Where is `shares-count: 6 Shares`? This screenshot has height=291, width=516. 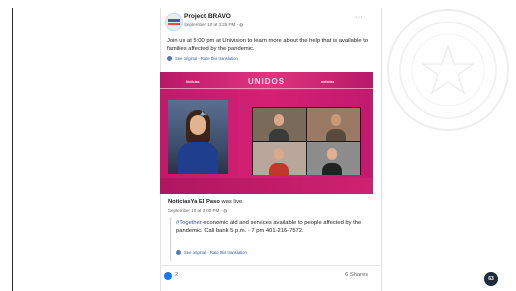
shares-count: 6 Shares is located at coordinates (356, 275).